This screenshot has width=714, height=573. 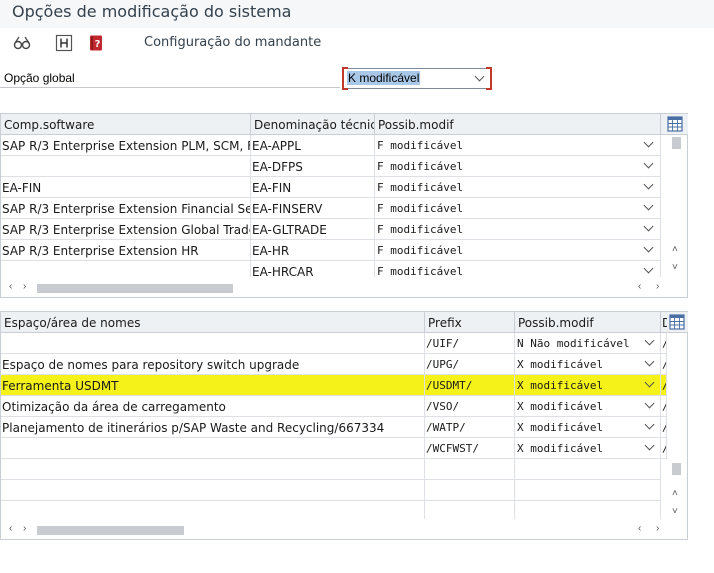 I want to click on table-cell-tech: EA-GLTRADE, so click(x=313, y=229).